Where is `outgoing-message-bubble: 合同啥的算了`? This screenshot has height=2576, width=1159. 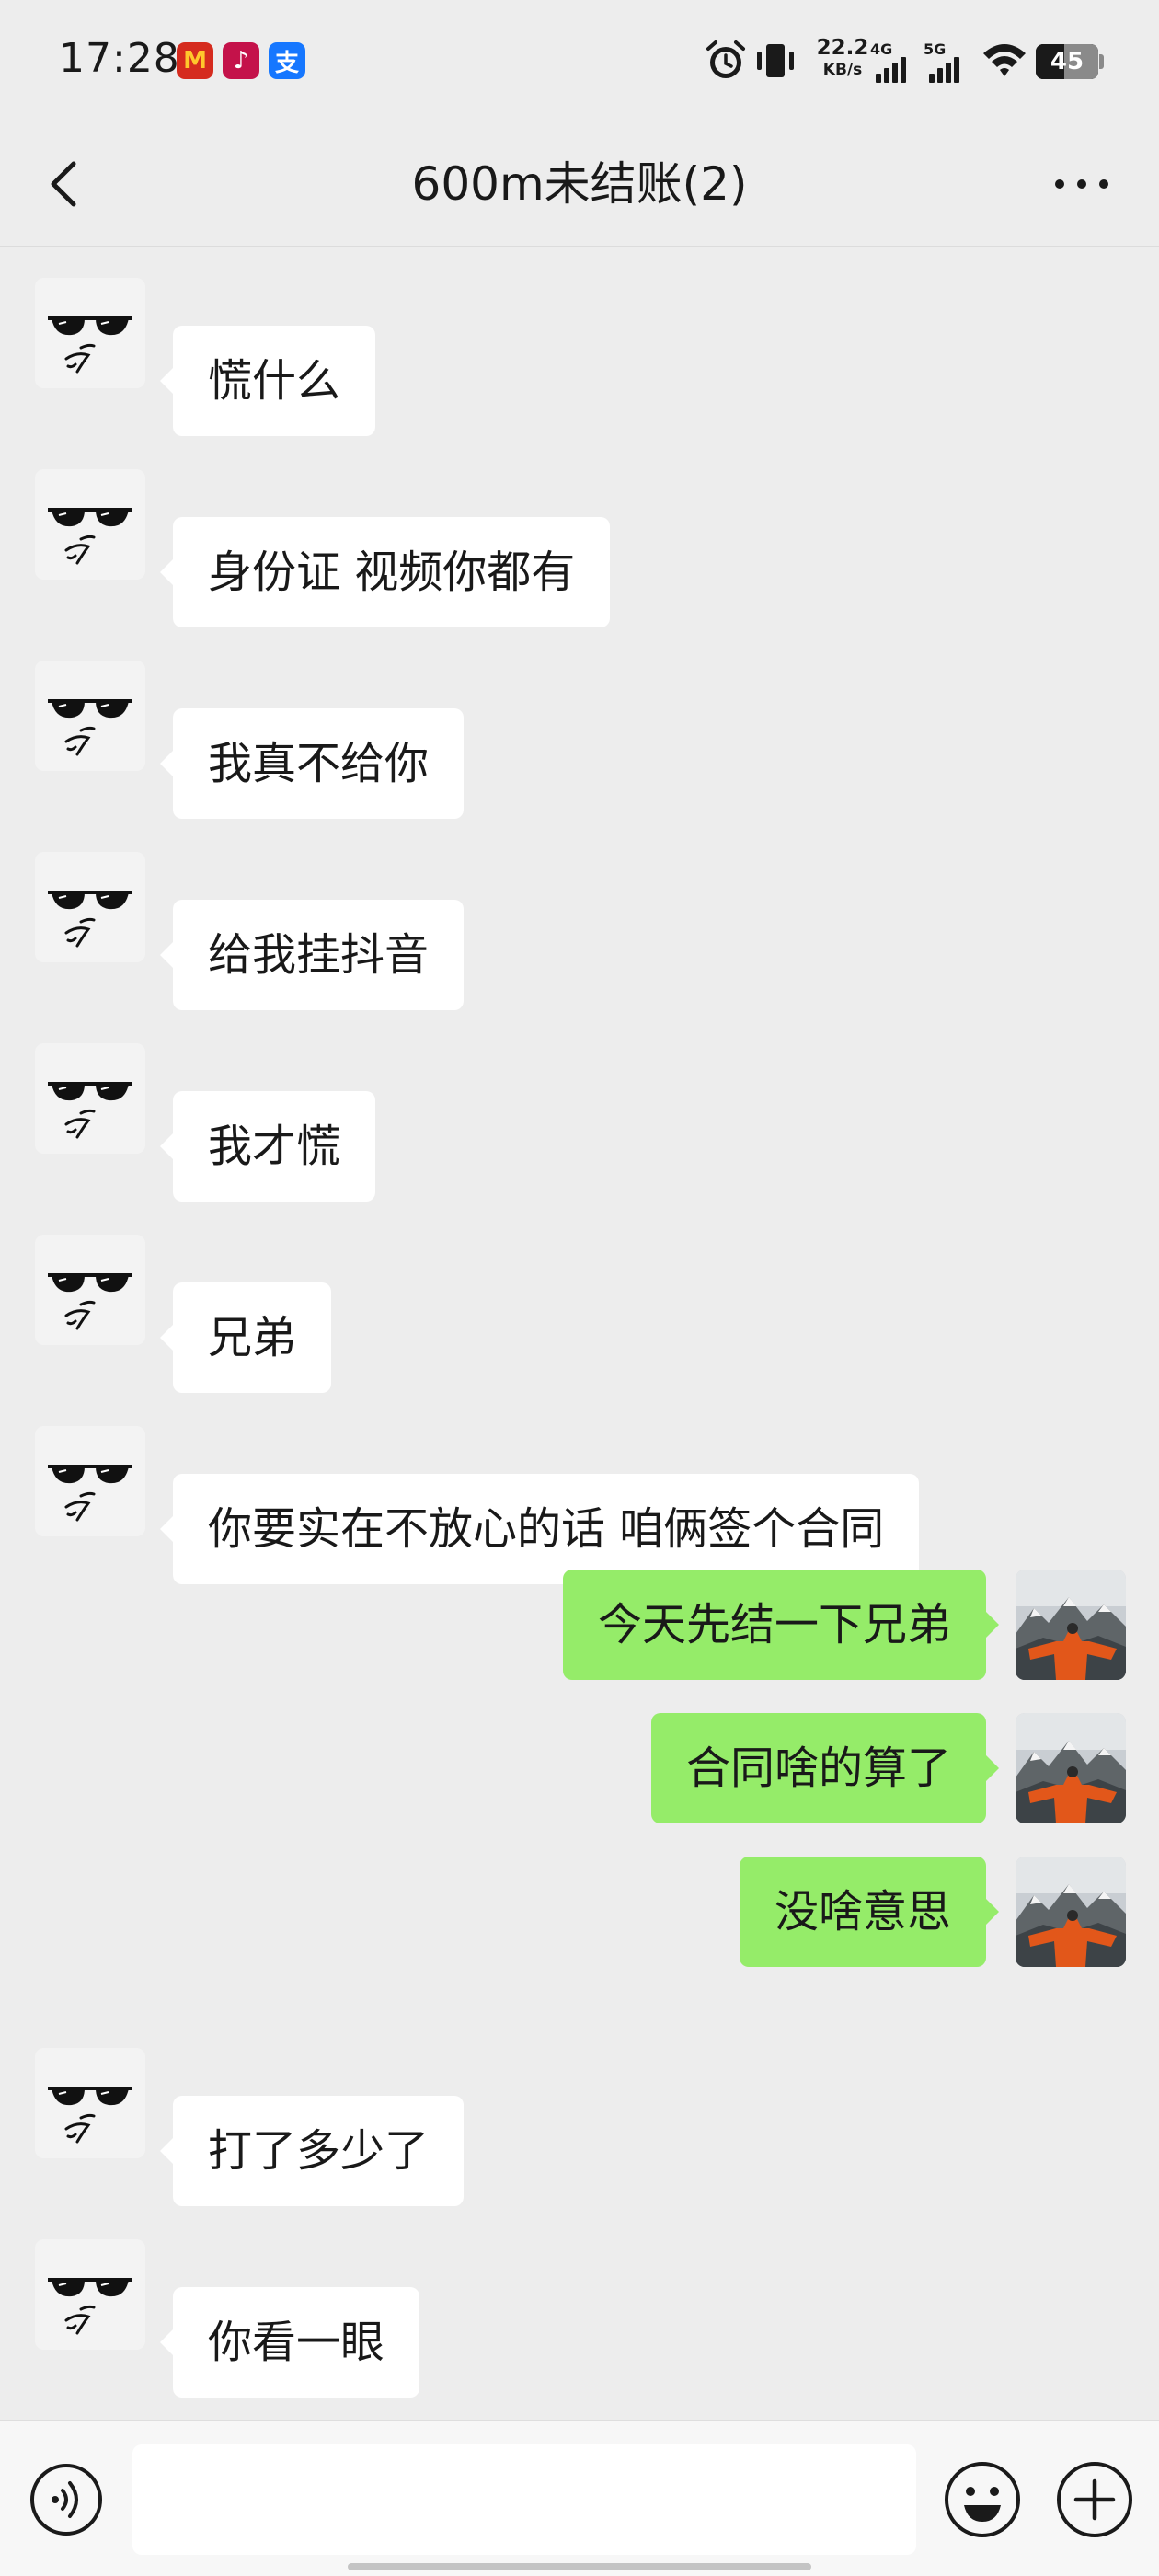 outgoing-message-bubble: 合同啥的算了 is located at coordinates (825, 1768).